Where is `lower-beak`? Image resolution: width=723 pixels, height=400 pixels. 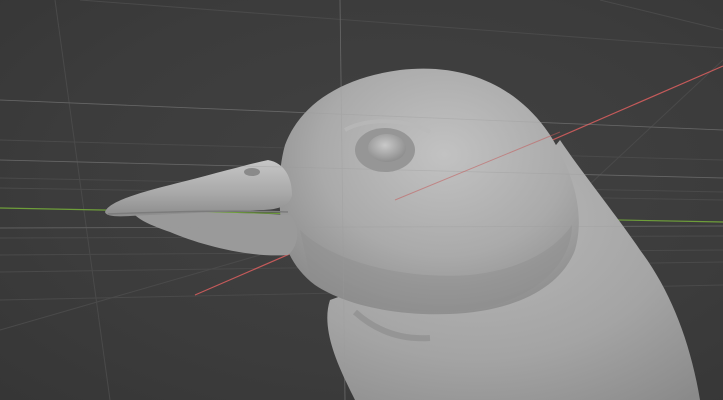 lower-beak is located at coordinates (214, 233).